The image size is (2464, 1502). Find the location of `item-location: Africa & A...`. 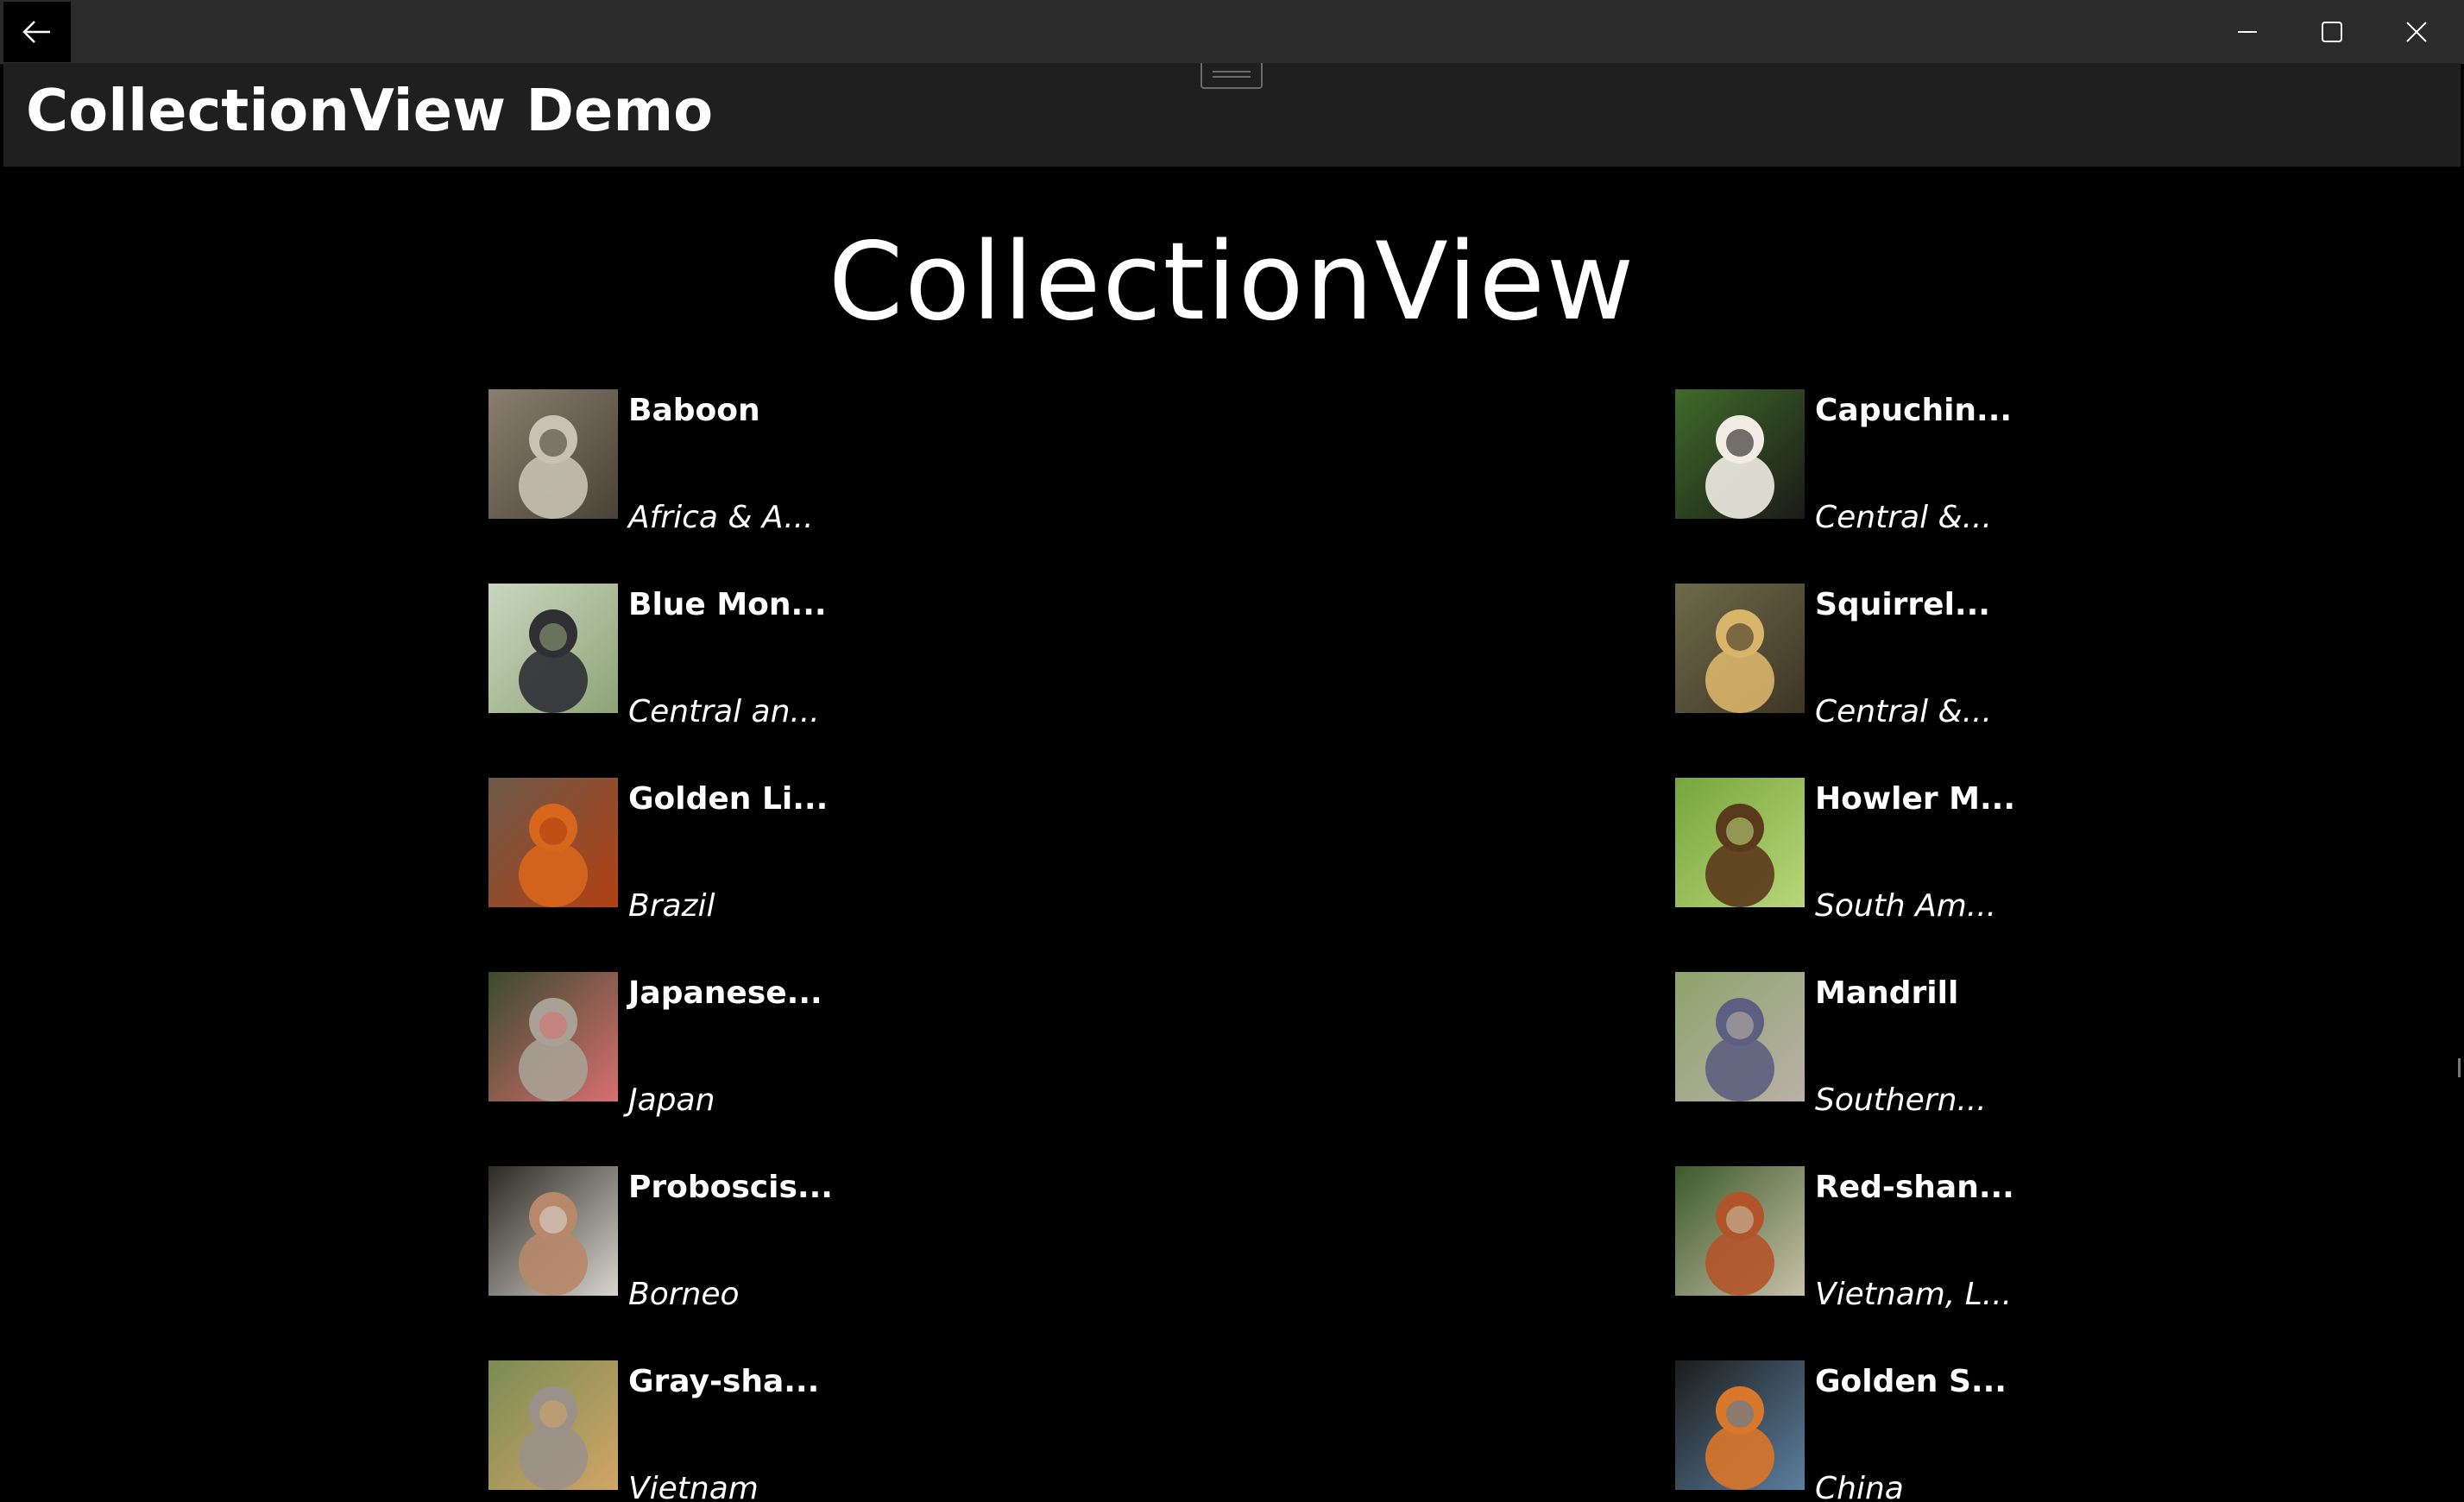

item-location: Africa & A... is located at coordinates (721, 517).